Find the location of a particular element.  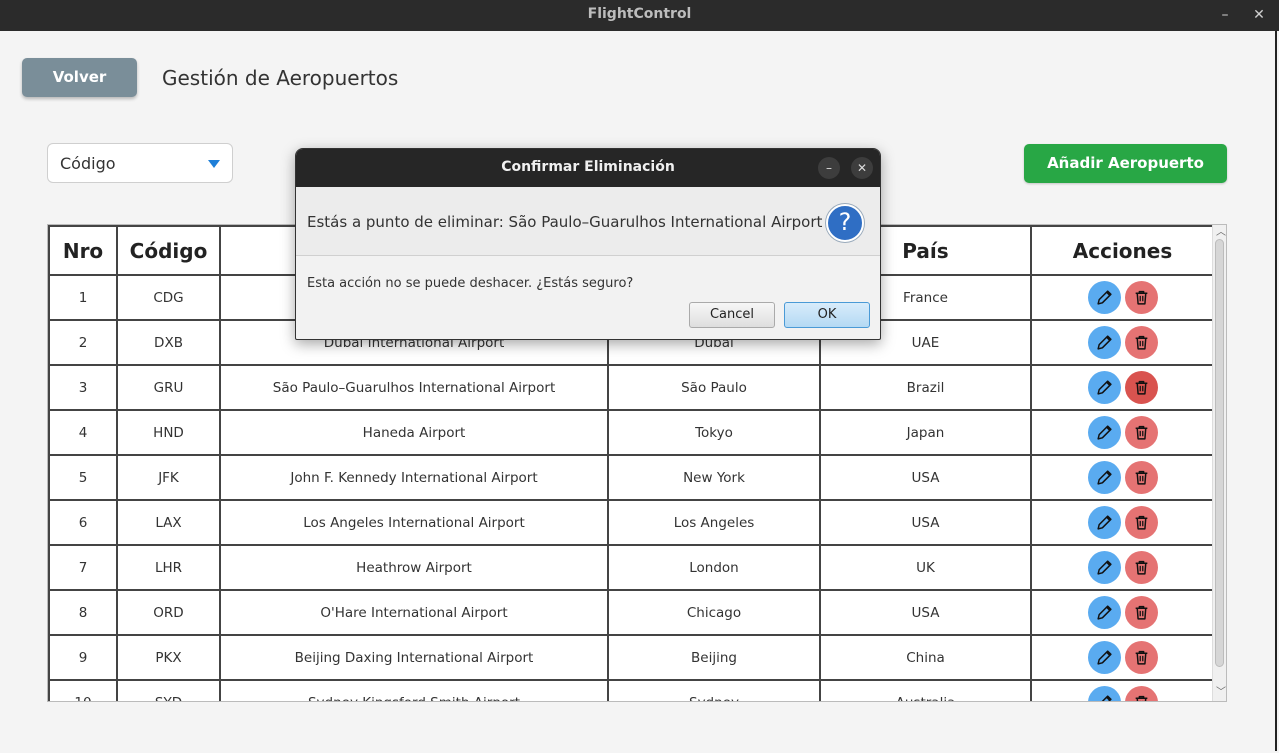

cell-city: Sydney is located at coordinates (714, 690).